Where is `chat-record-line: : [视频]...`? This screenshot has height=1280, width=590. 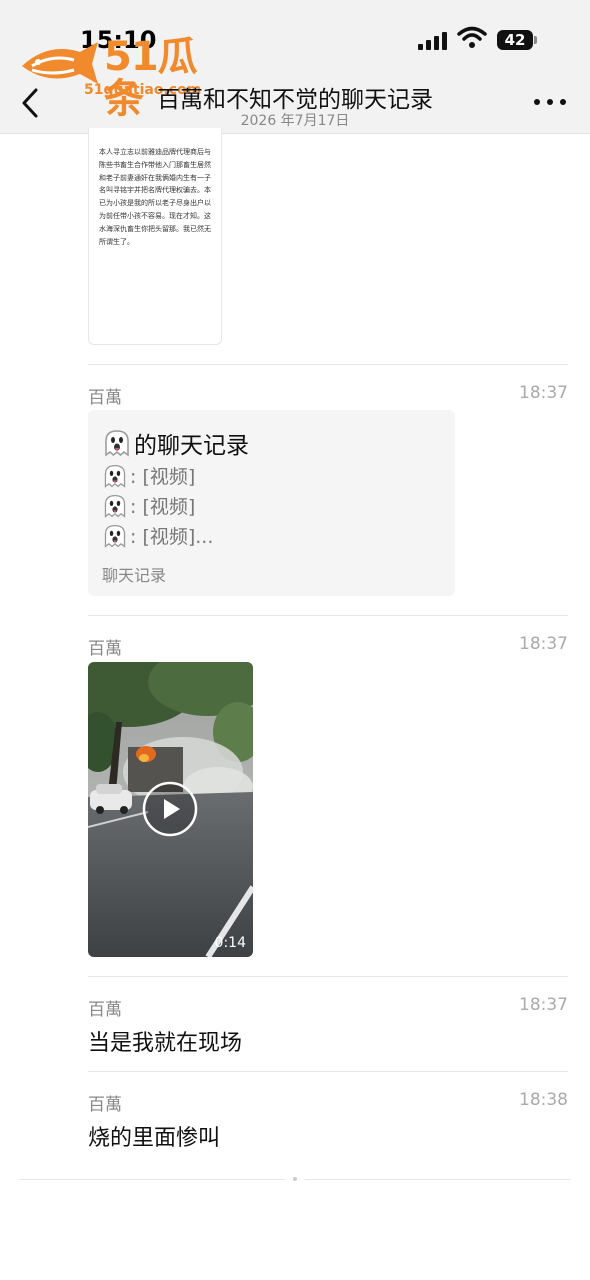 chat-record-line: : [视频]... is located at coordinates (157, 535).